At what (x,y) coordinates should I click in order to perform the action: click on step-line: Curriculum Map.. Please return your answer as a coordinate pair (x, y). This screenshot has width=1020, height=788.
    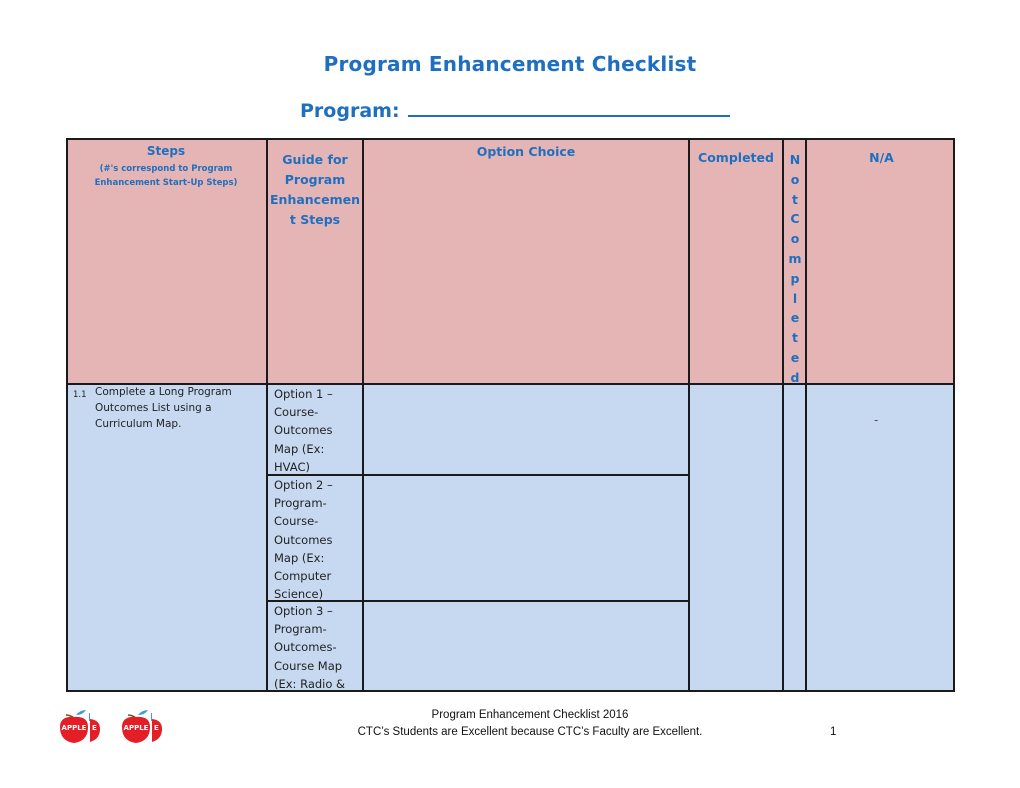
    Looking at the image, I should click on (138, 424).